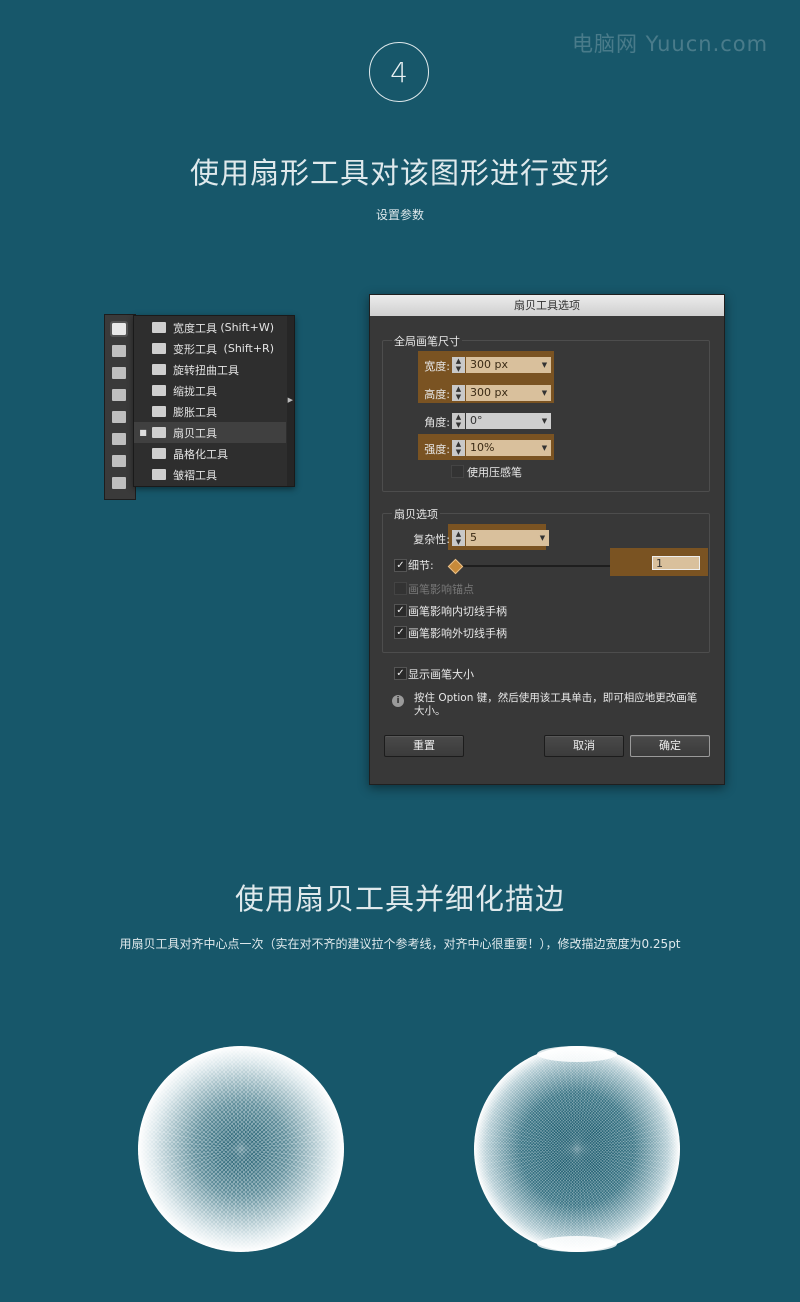  I want to click on angle-spinner: ▲ ▼, so click(458, 421).